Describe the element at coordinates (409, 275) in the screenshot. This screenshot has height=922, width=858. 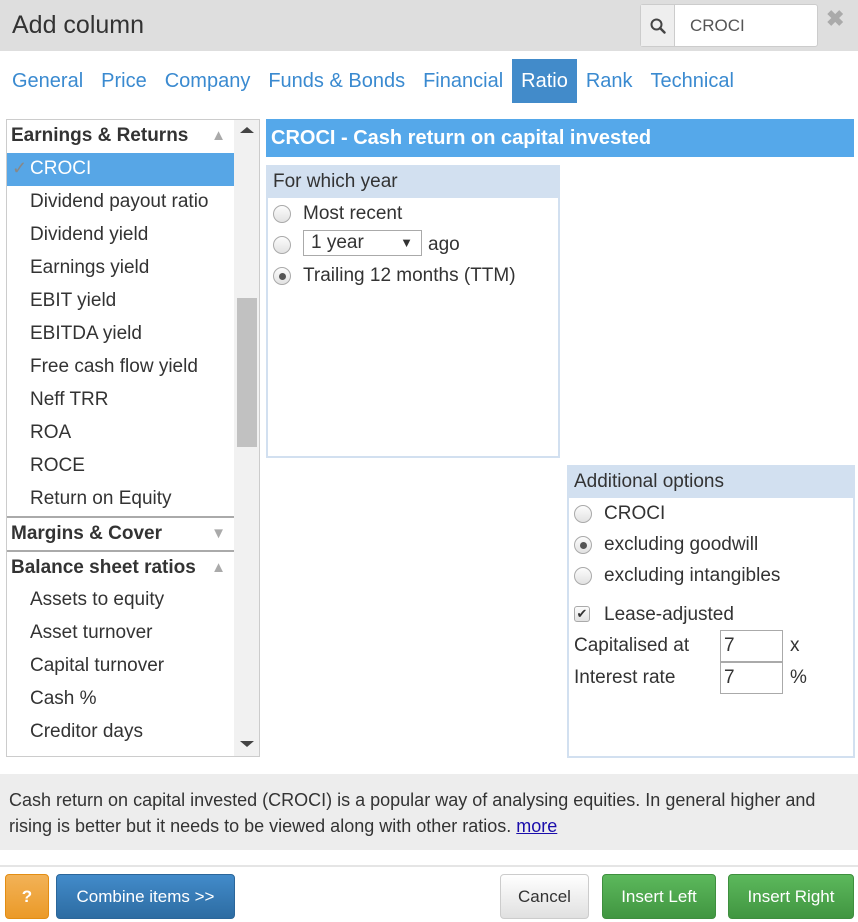
I see `radio-label: Trailing 12 months (TTM)` at that location.